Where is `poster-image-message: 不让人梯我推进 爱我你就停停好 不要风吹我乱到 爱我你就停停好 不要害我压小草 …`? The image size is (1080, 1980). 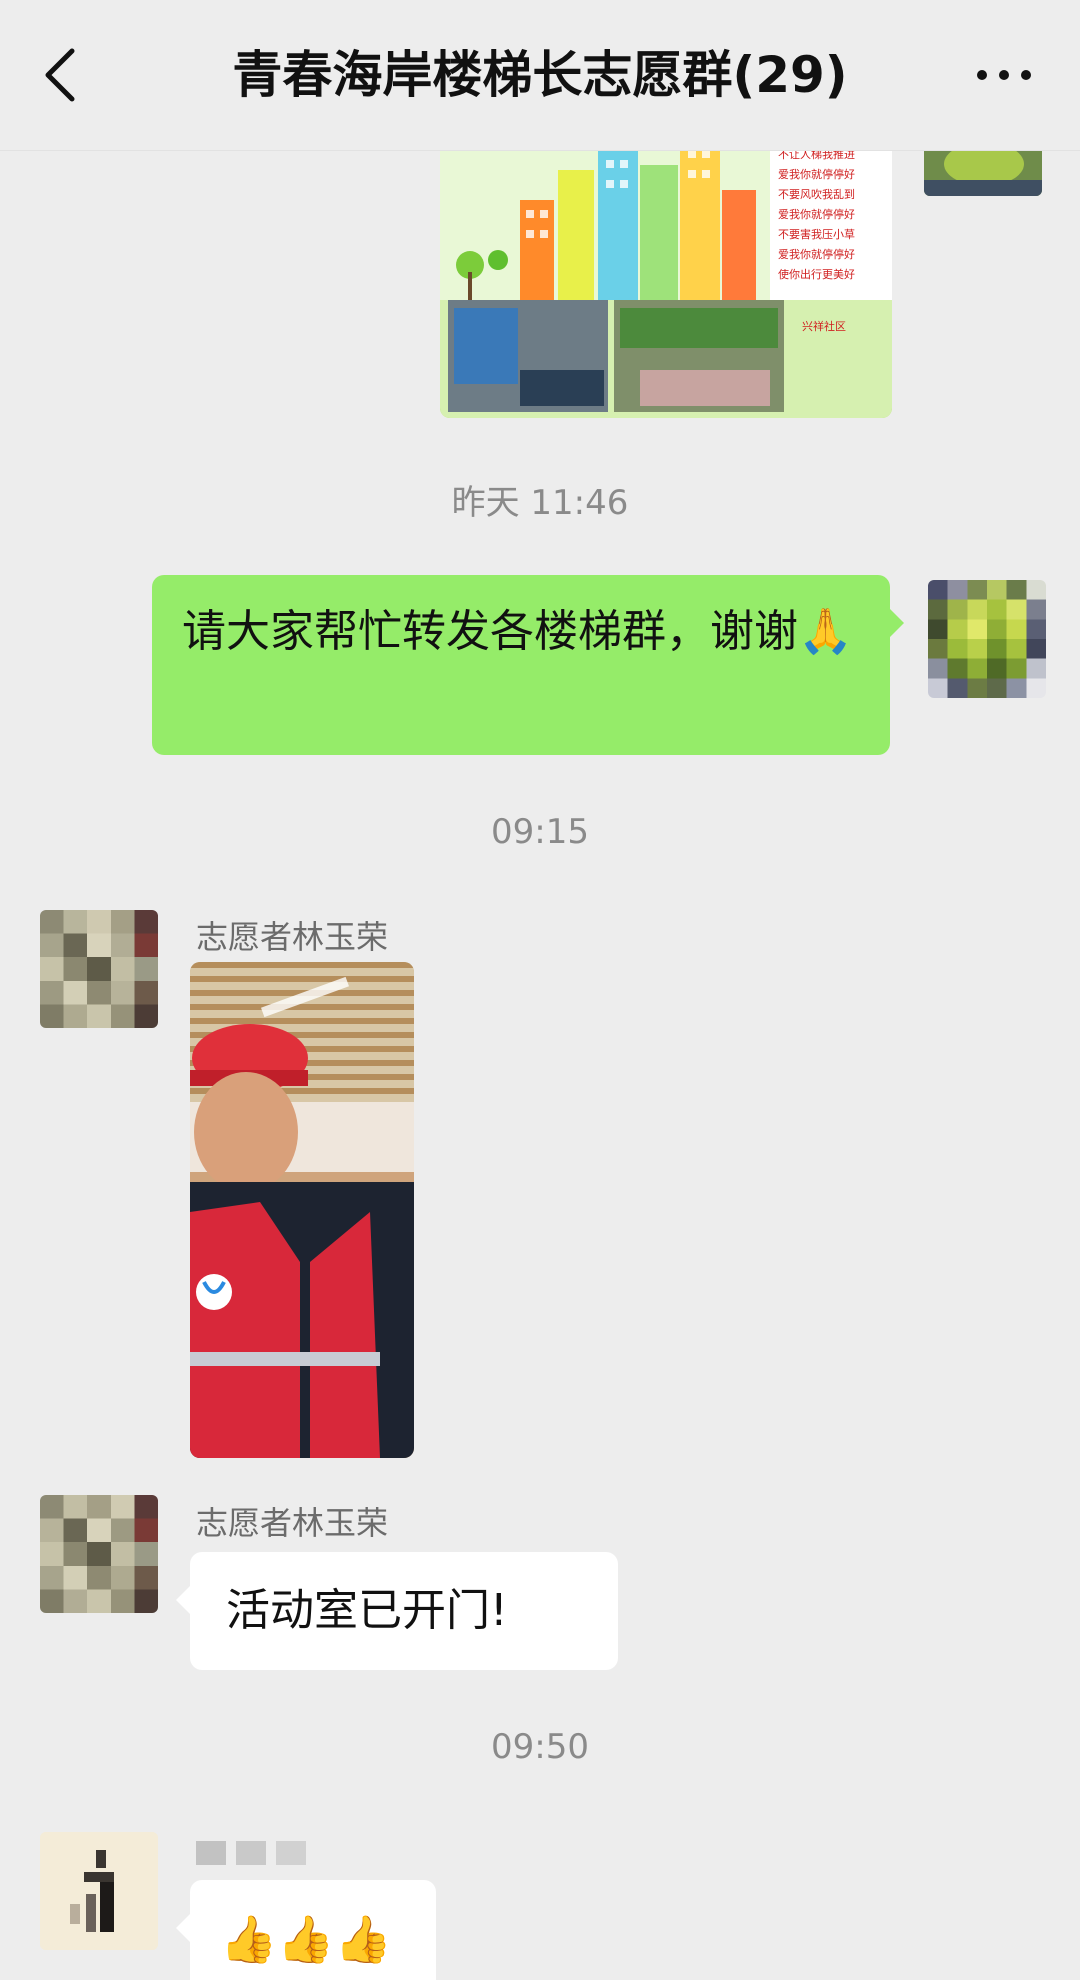
poster-image-message: 不让人梯我推进 爱我你就停停好 不要风吹我乱到 爱我你就停停好 不要害我压小草 … is located at coordinates (666, 279).